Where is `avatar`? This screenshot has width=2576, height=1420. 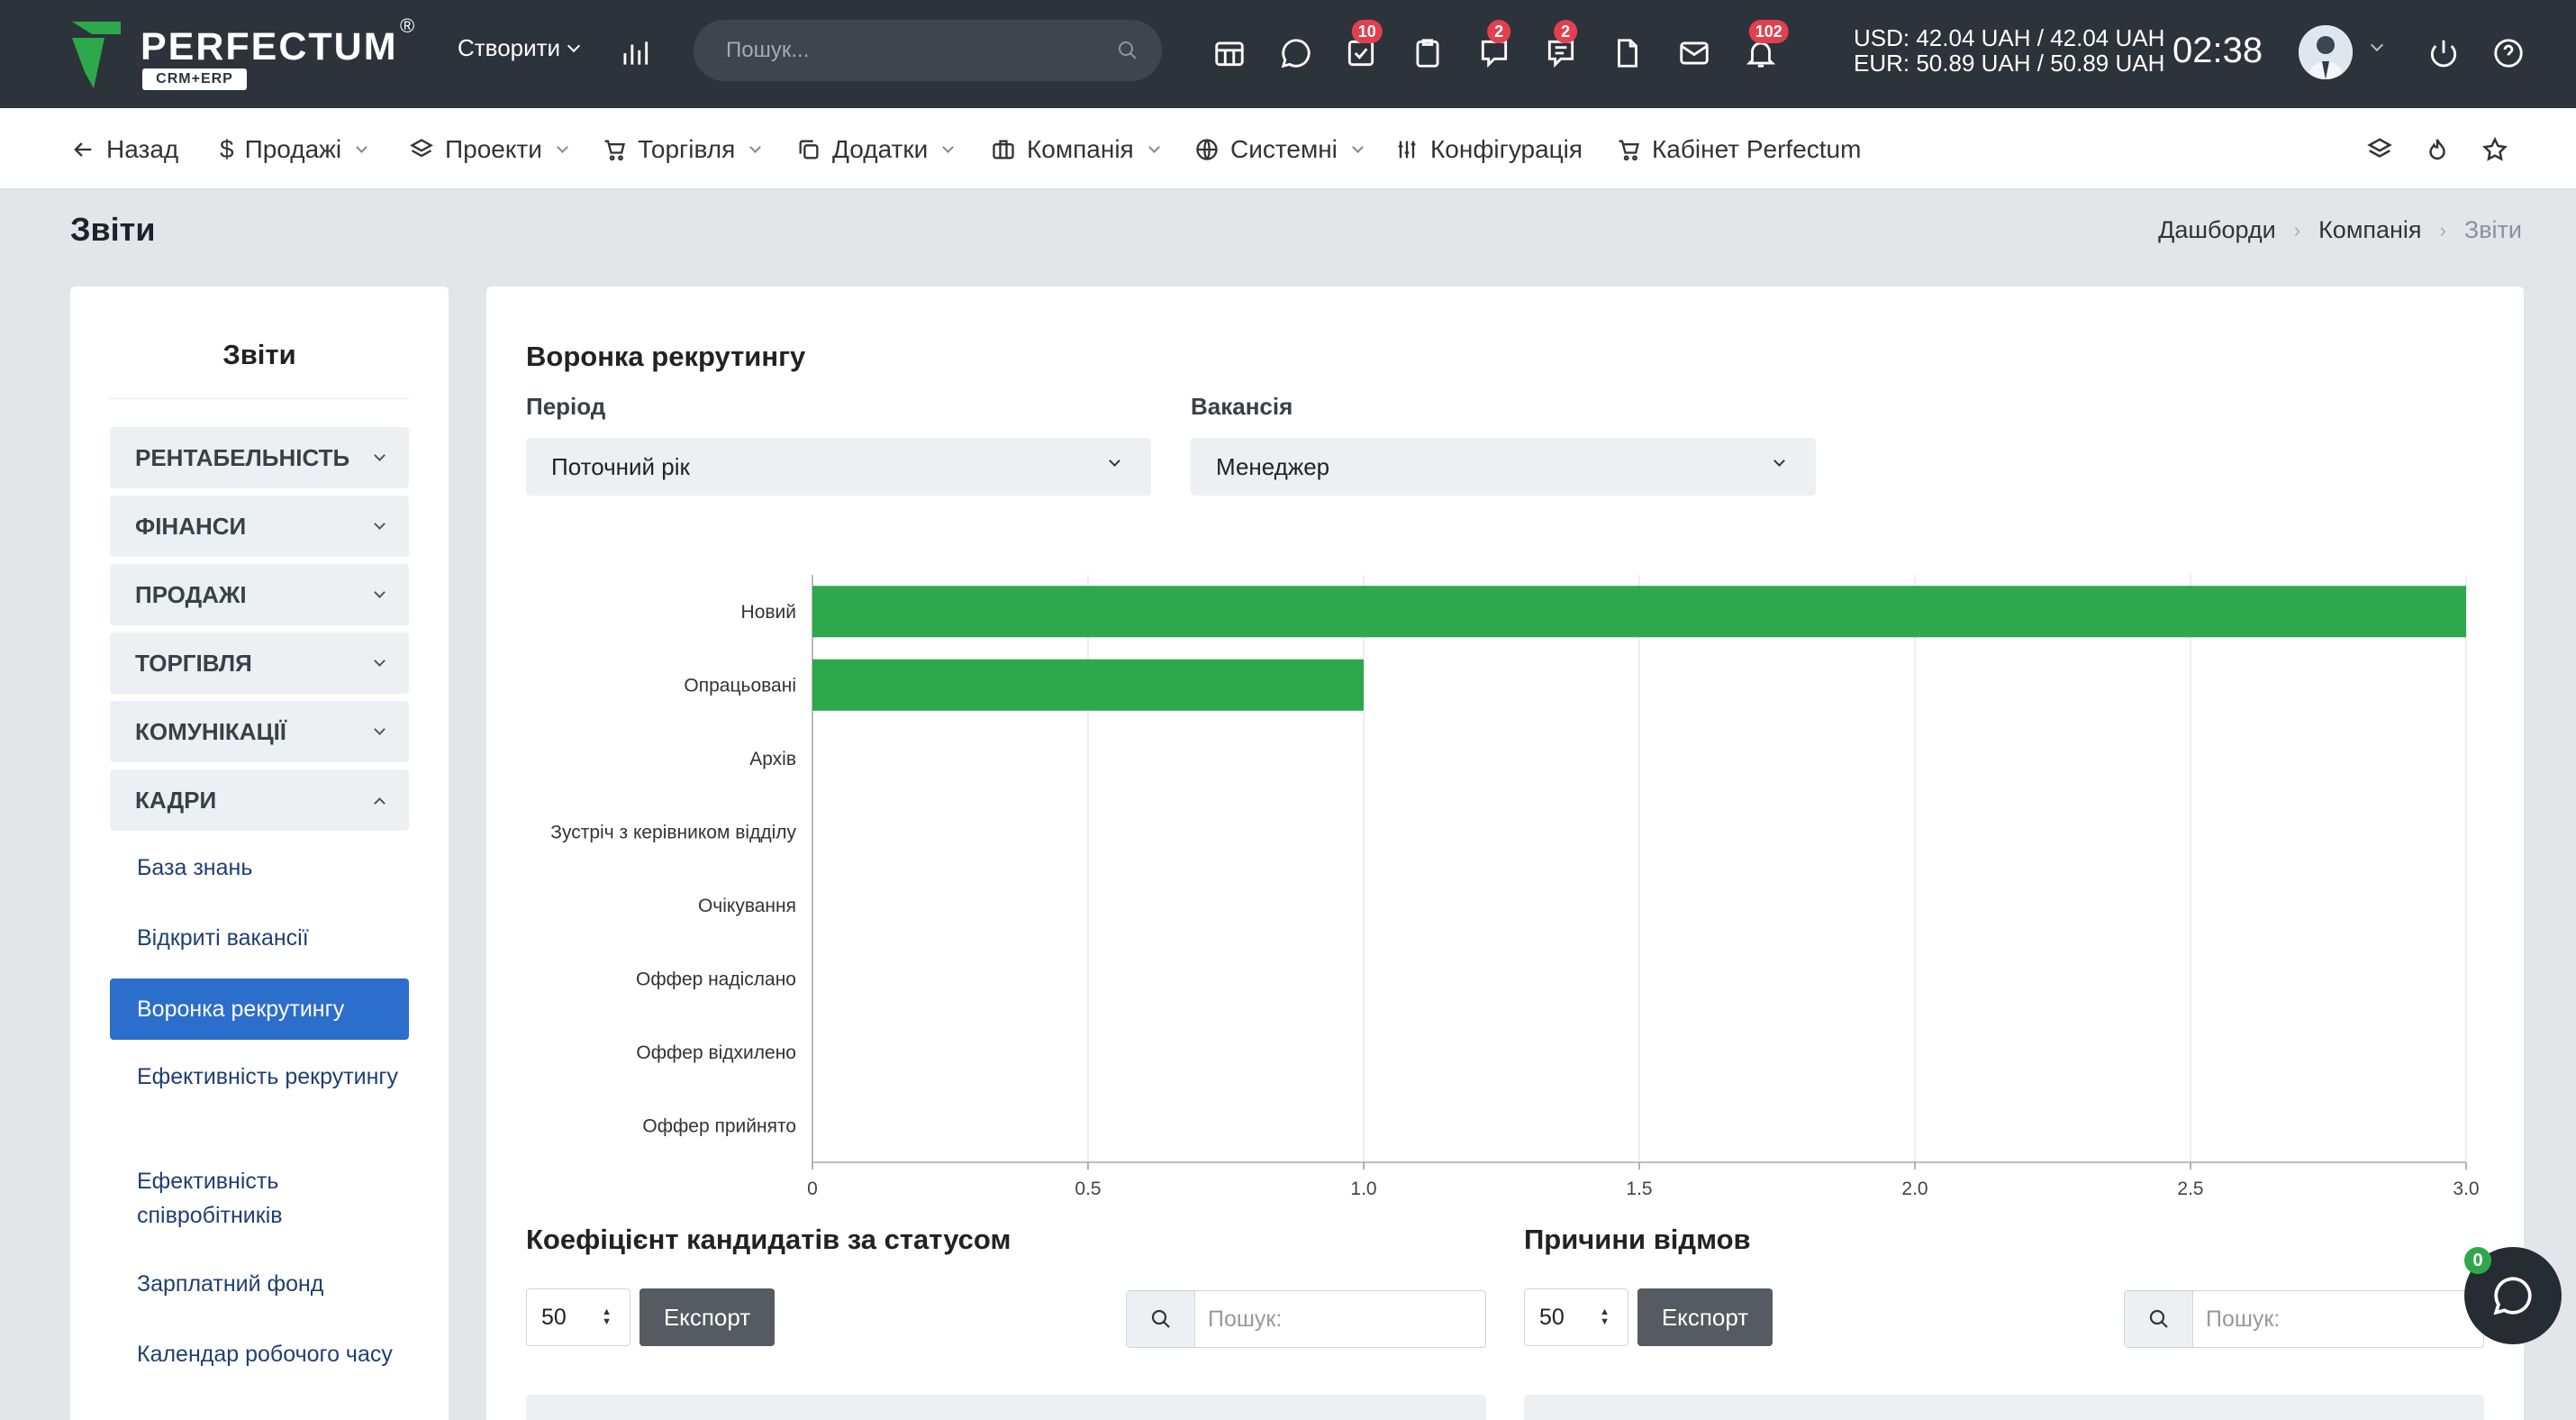
avatar is located at coordinates (2326, 52).